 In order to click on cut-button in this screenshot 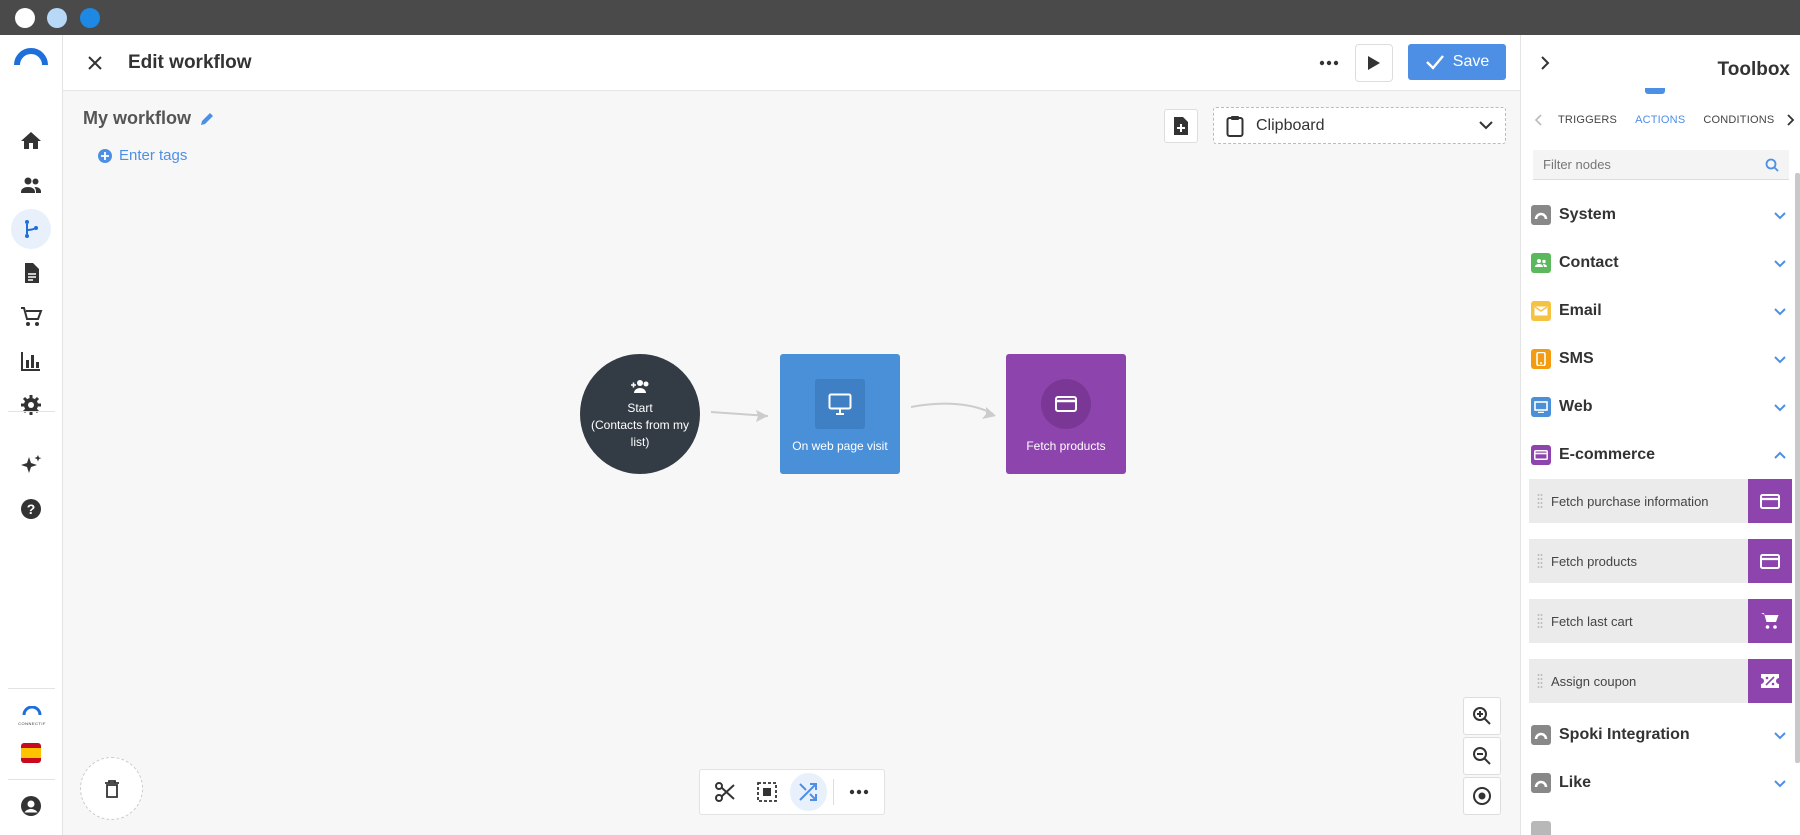, I will do `click(725, 792)`.